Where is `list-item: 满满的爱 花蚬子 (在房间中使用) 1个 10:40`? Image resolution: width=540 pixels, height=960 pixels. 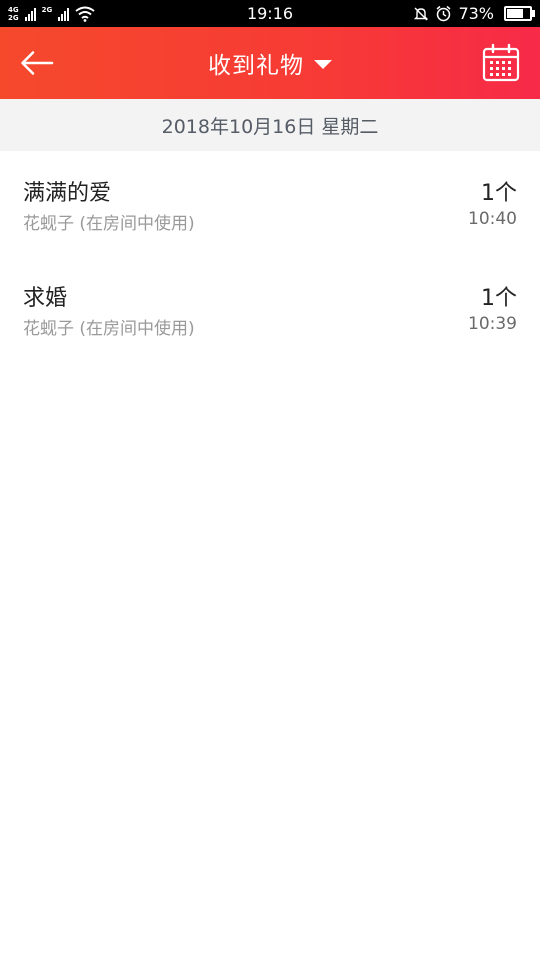
list-item: 满满的爱 花蚬子 (在房间中使用) 1个 10:40 is located at coordinates (270, 203).